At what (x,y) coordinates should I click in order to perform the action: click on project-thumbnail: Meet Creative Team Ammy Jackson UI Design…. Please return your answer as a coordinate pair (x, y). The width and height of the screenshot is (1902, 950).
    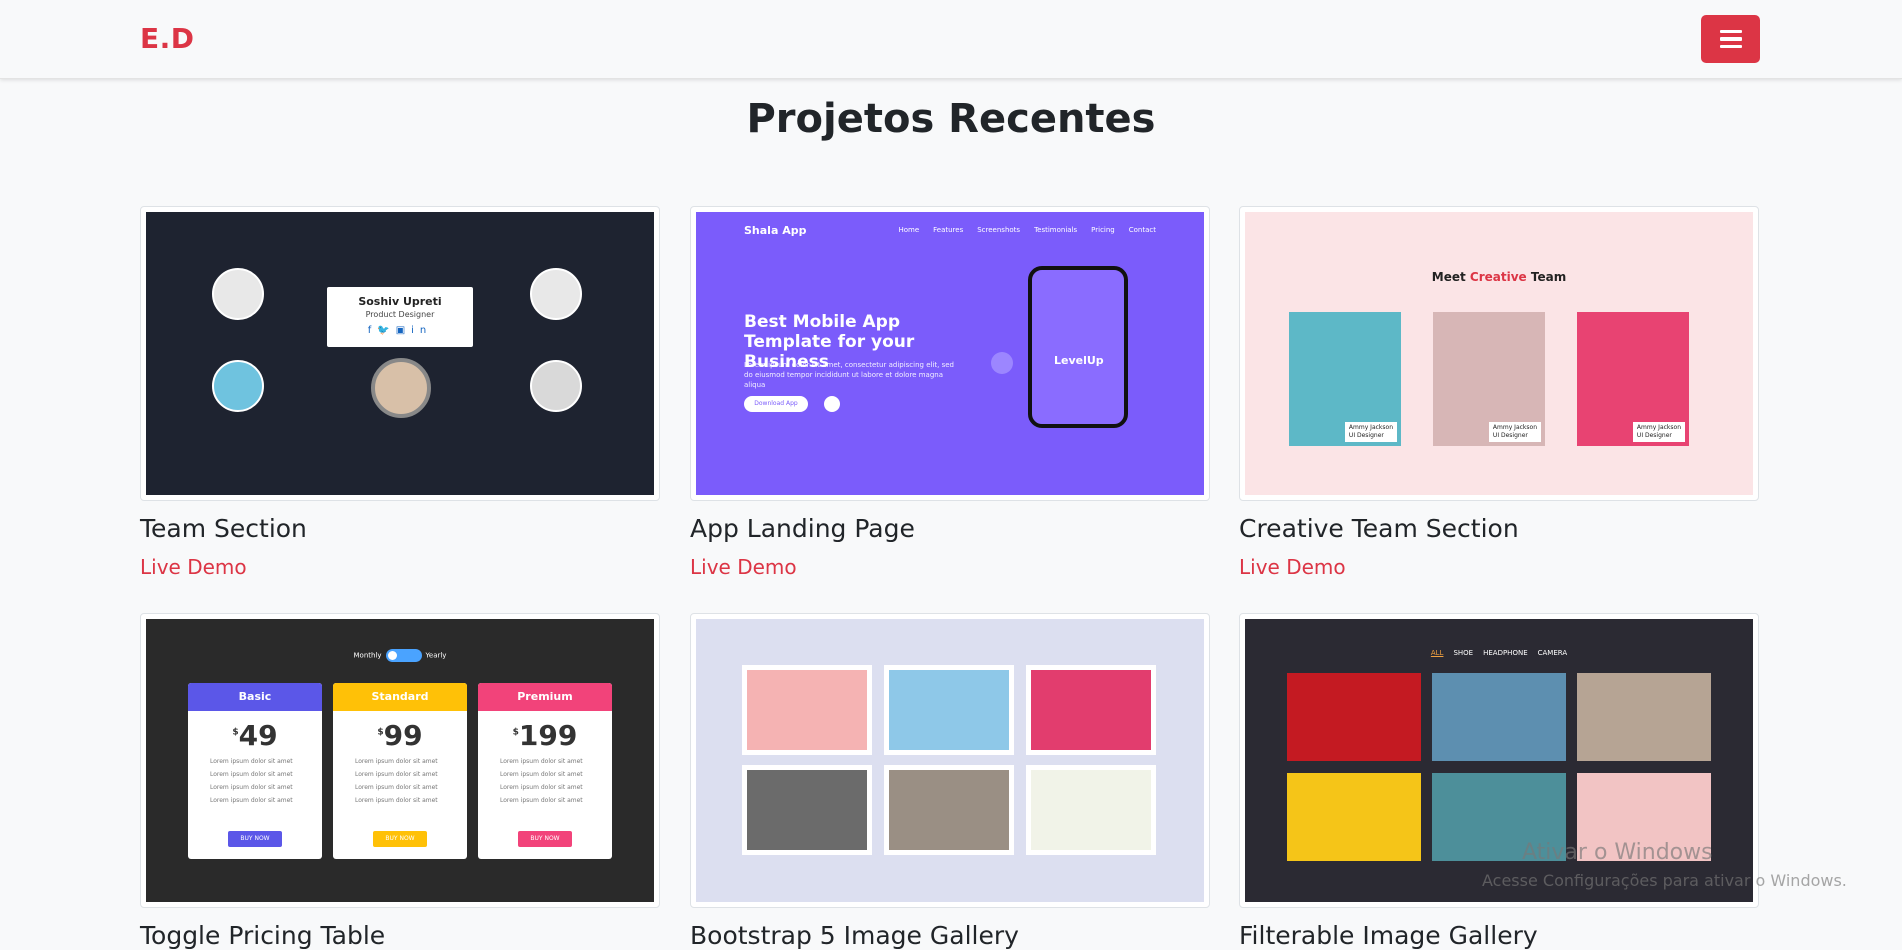
    Looking at the image, I should click on (1499, 353).